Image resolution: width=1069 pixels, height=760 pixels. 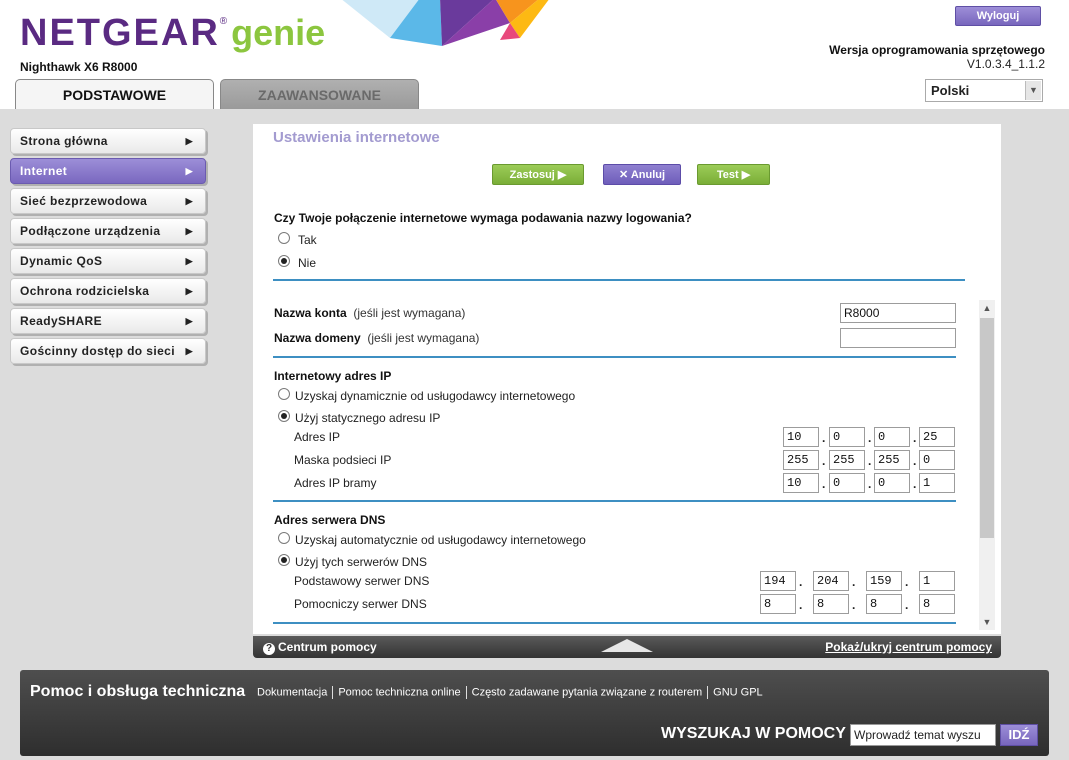 What do you see at coordinates (356, 137) in the screenshot?
I see `page-title: Ustawienia internetowe` at bounding box center [356, 137].